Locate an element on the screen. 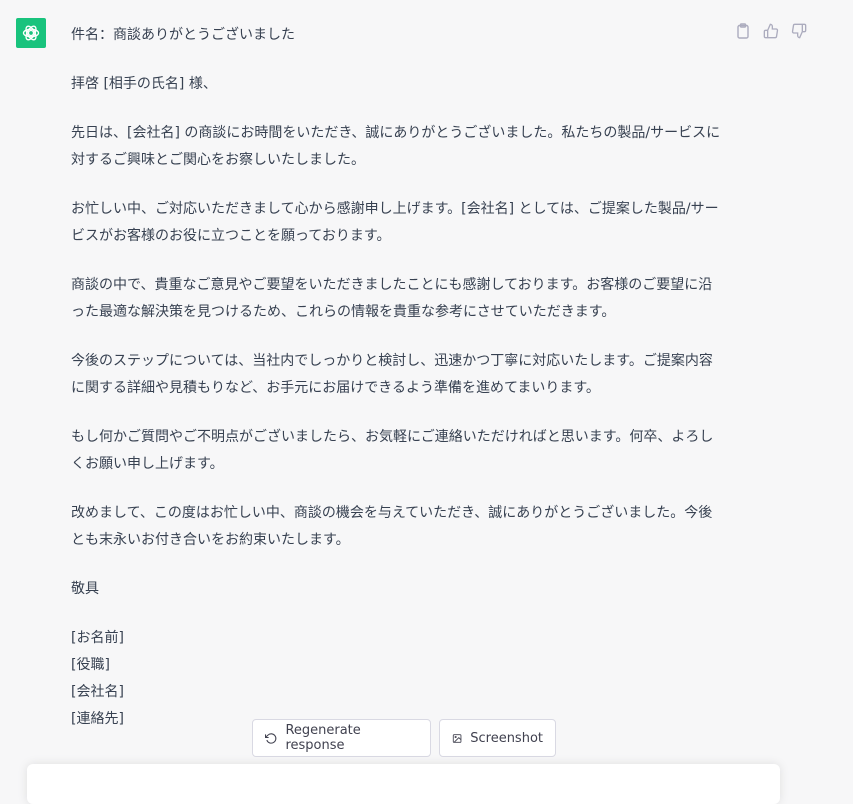 The image size is (853, 804). thumbs-up-icon is located at coordinates (771, 31).